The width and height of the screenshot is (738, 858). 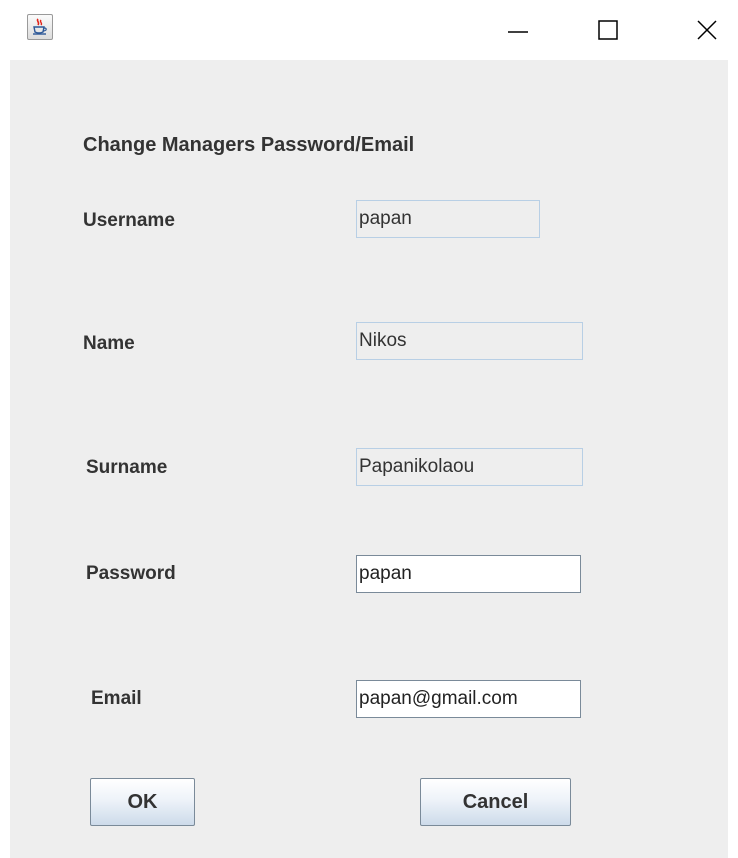 I want to click on email-field, so click(x=468, y=699).